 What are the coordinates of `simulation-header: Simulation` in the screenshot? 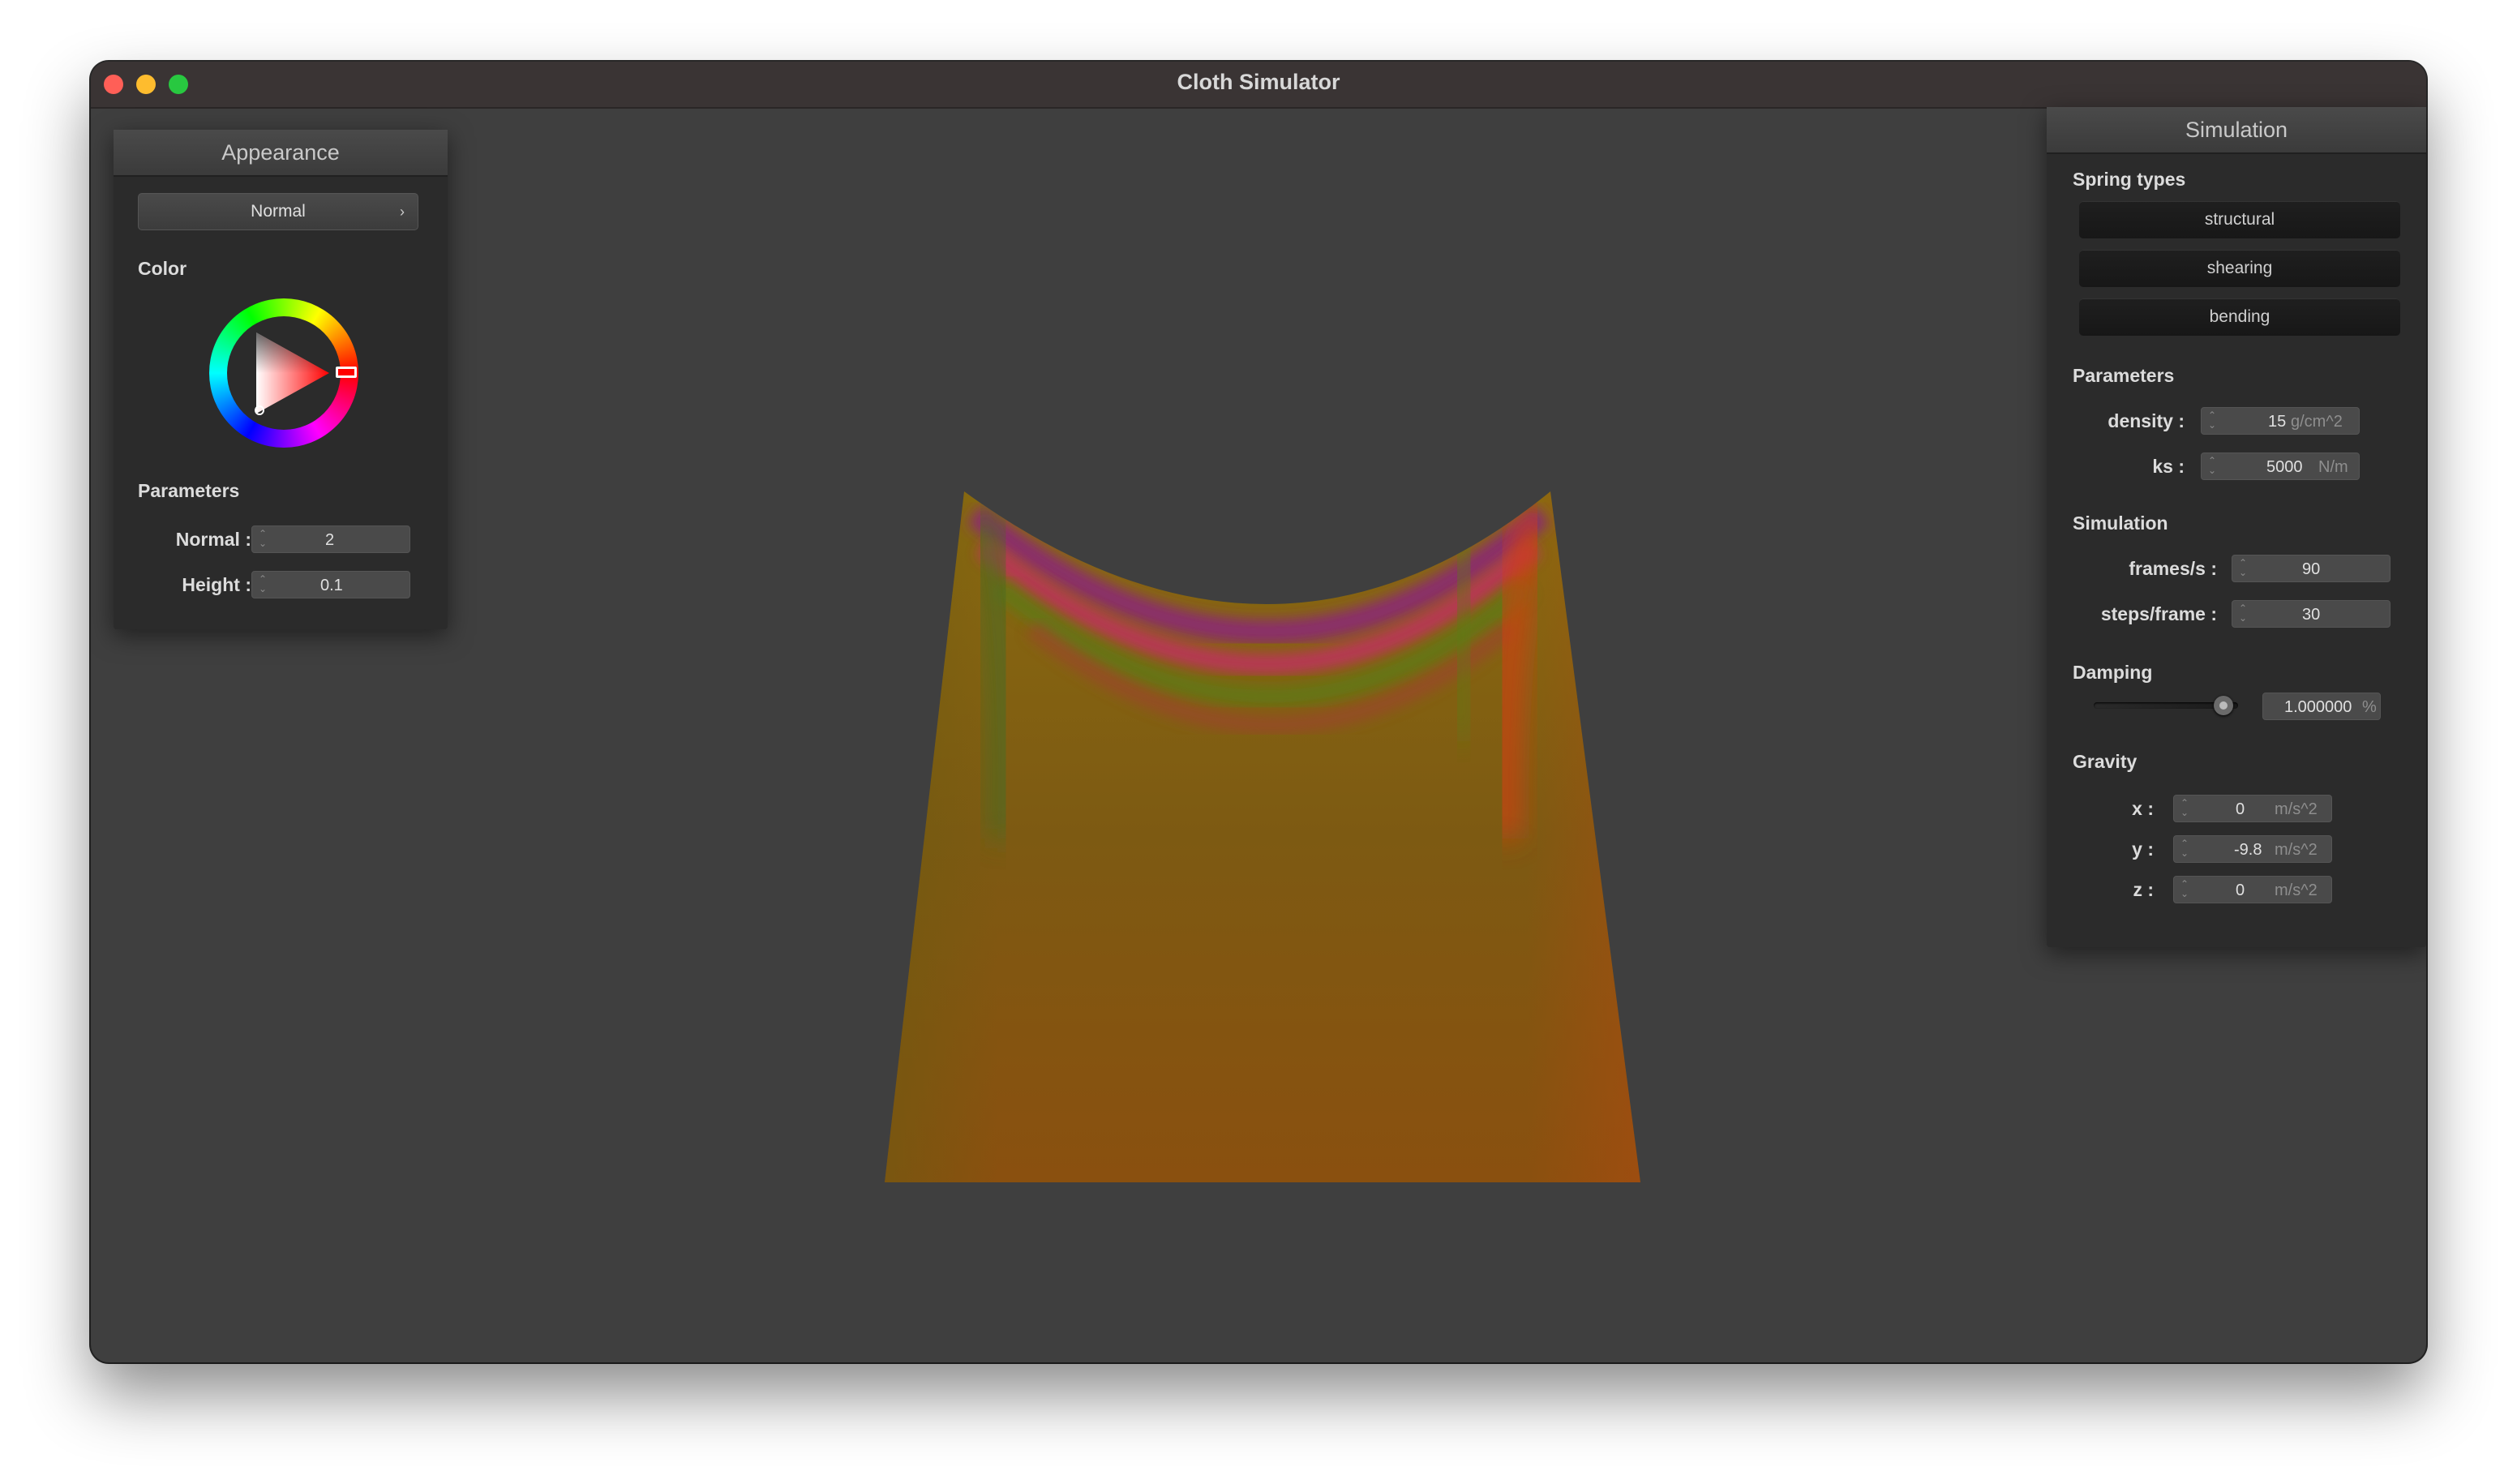 It's located at (2236, 130).